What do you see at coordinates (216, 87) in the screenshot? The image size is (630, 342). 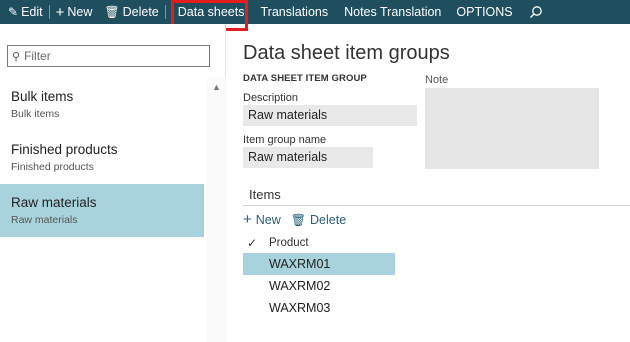 I see `scroll-up-icon: ▲` at bounding box center [216, 87].